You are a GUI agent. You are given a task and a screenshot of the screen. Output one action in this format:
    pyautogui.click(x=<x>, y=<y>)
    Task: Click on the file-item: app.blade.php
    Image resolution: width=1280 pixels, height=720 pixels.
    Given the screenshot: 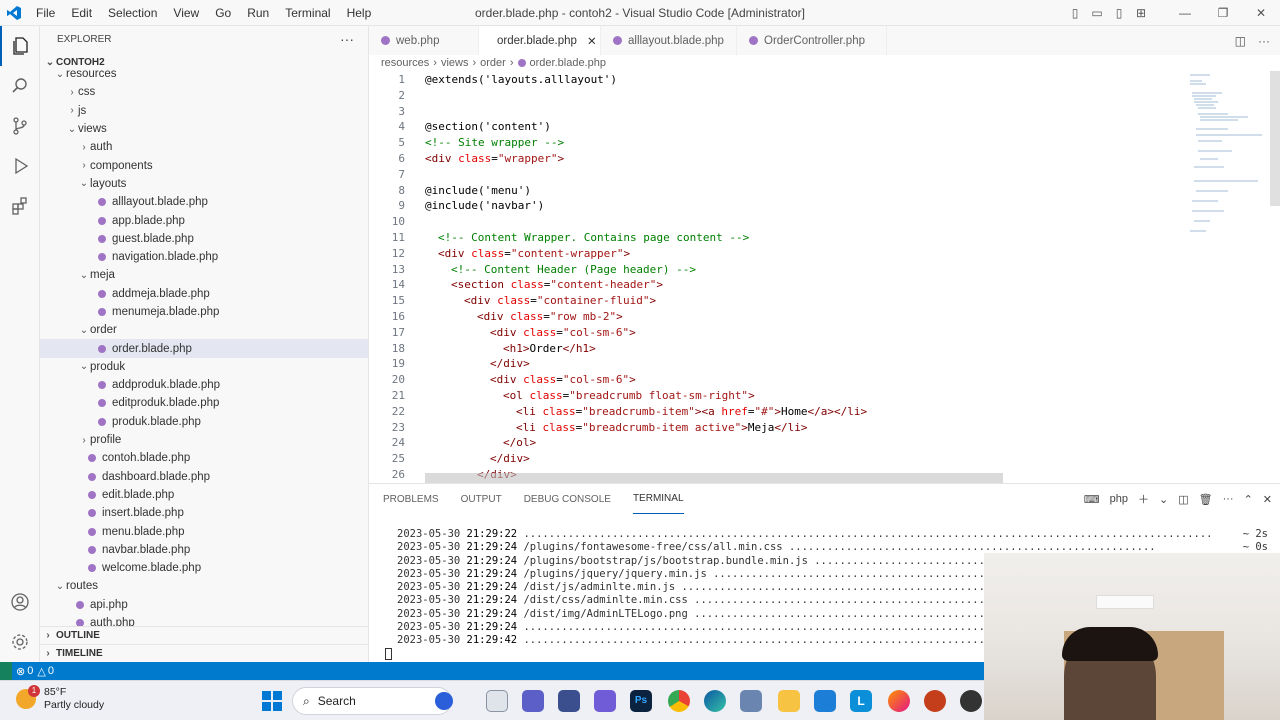 What is the action you would take?
    pyautogui.click(x=204, y=220)
    